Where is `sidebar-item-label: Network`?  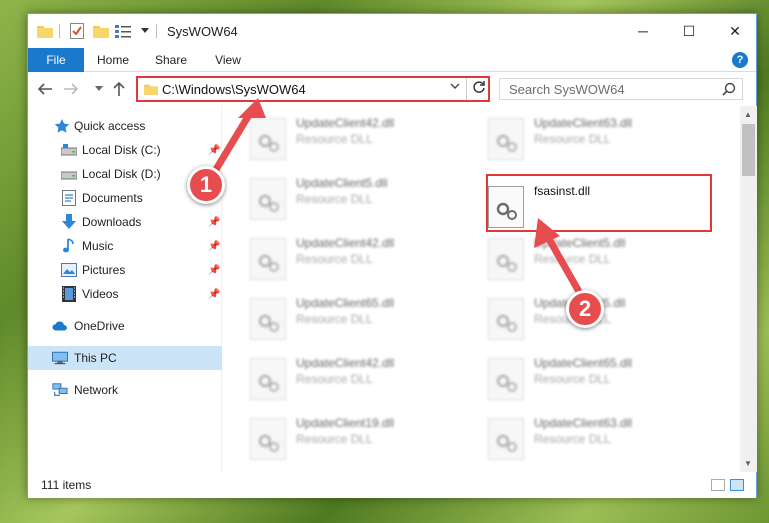 sidebar-item-label: Network is located at coordinates (96, 390).